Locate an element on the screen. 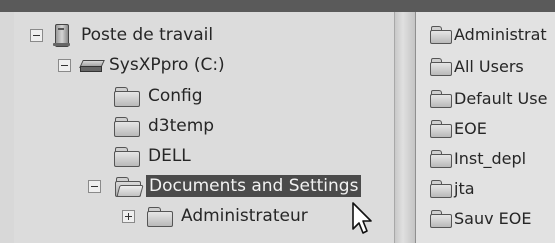 The height and width of the screenshot is (243, 555). list-item: Inst_depl is located at coordinates (478, 158).